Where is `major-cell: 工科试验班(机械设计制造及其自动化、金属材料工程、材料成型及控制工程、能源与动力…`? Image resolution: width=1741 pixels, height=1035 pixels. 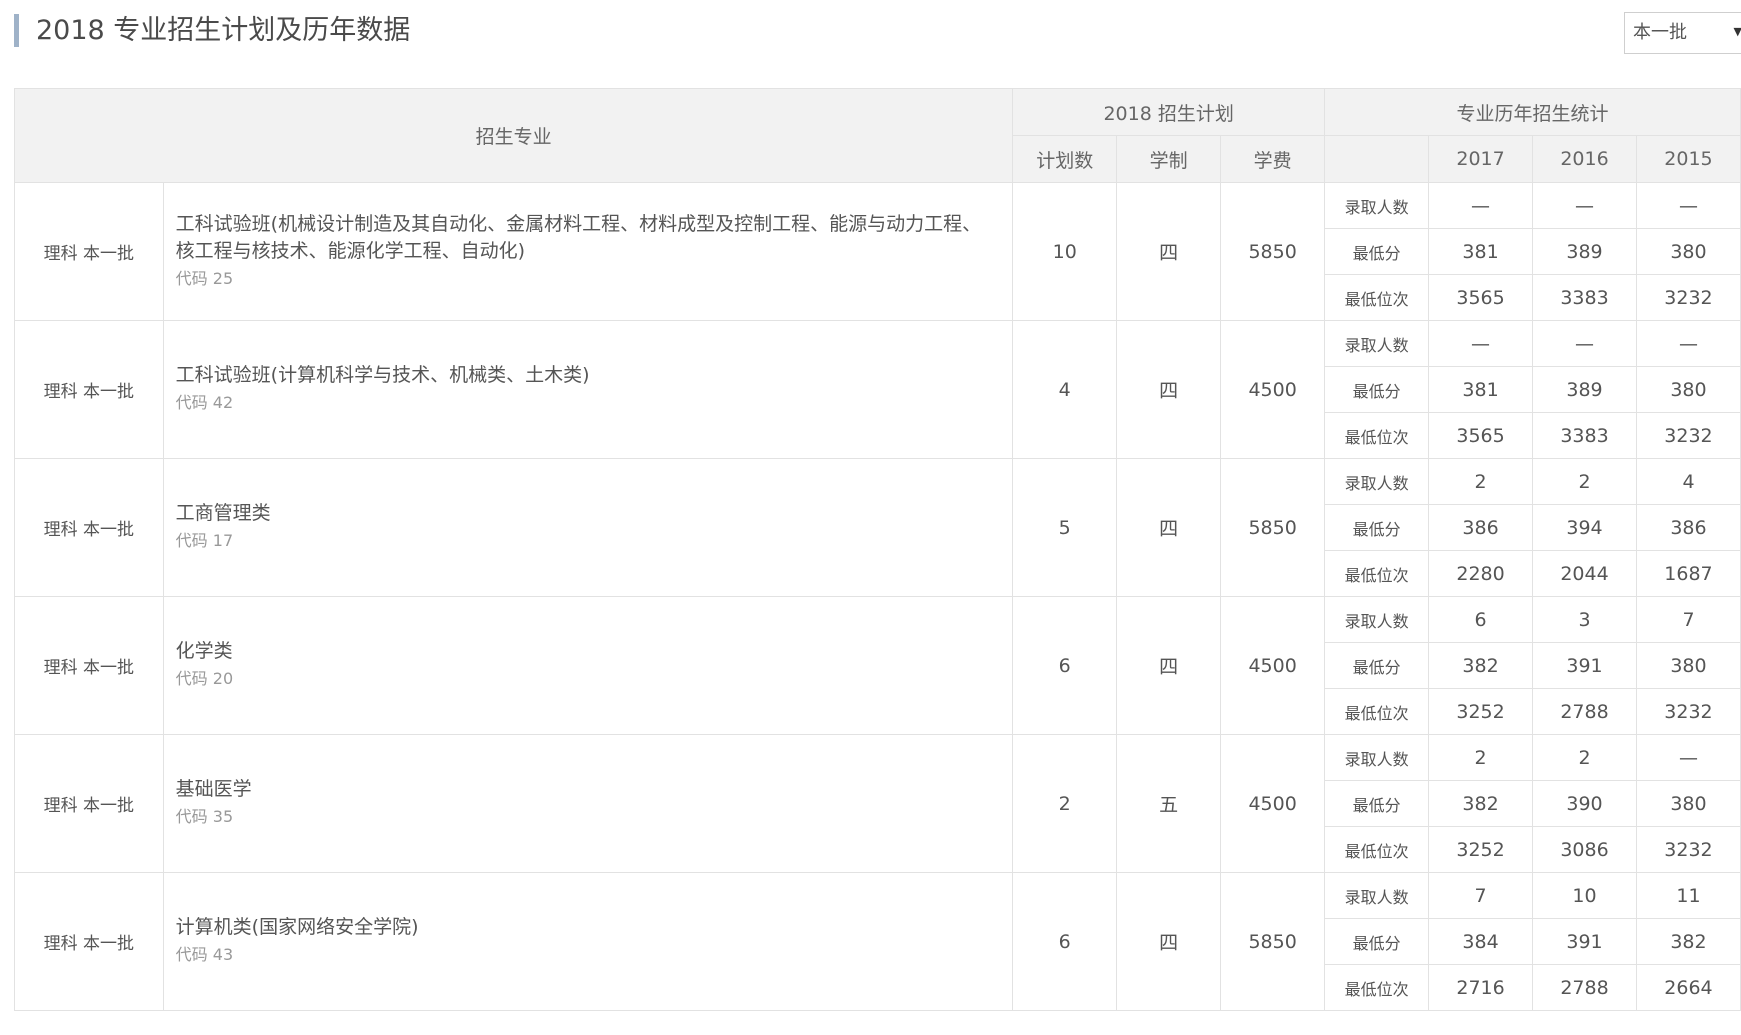 major-cell: 工科试验班(机械设计制造及其自动化、金属材料工程、材料成型及控制工程、能源与动力… is located at coordinates (588, 251).